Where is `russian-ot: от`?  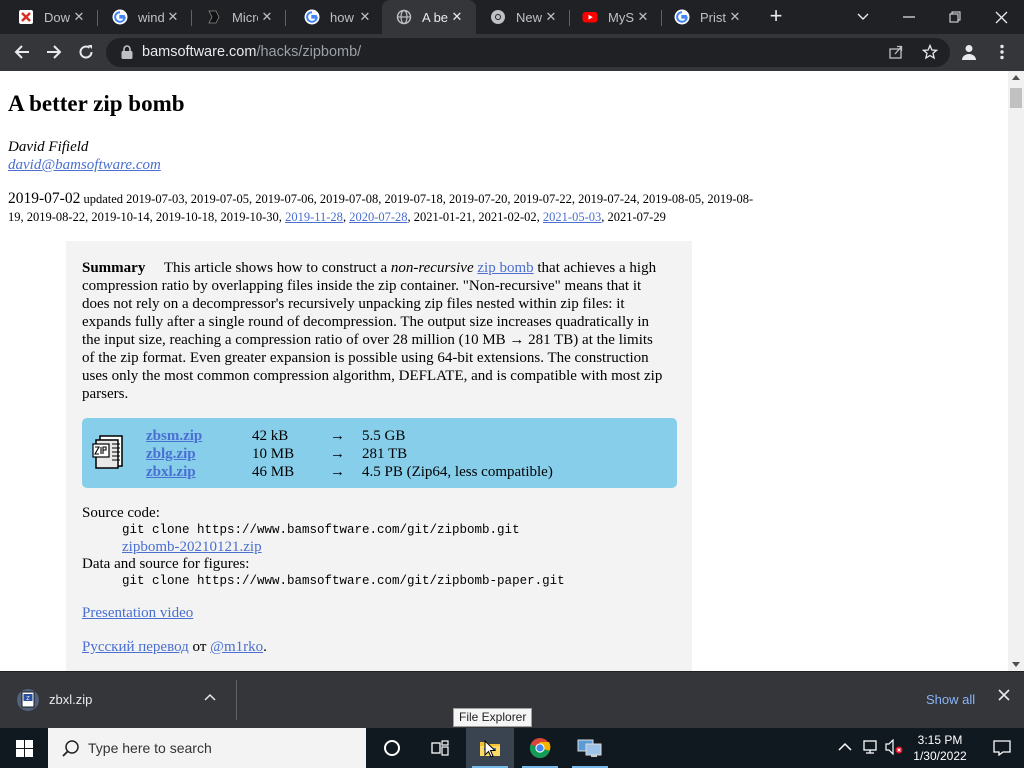 russian-ot: от is located at coordinates (199, 647).